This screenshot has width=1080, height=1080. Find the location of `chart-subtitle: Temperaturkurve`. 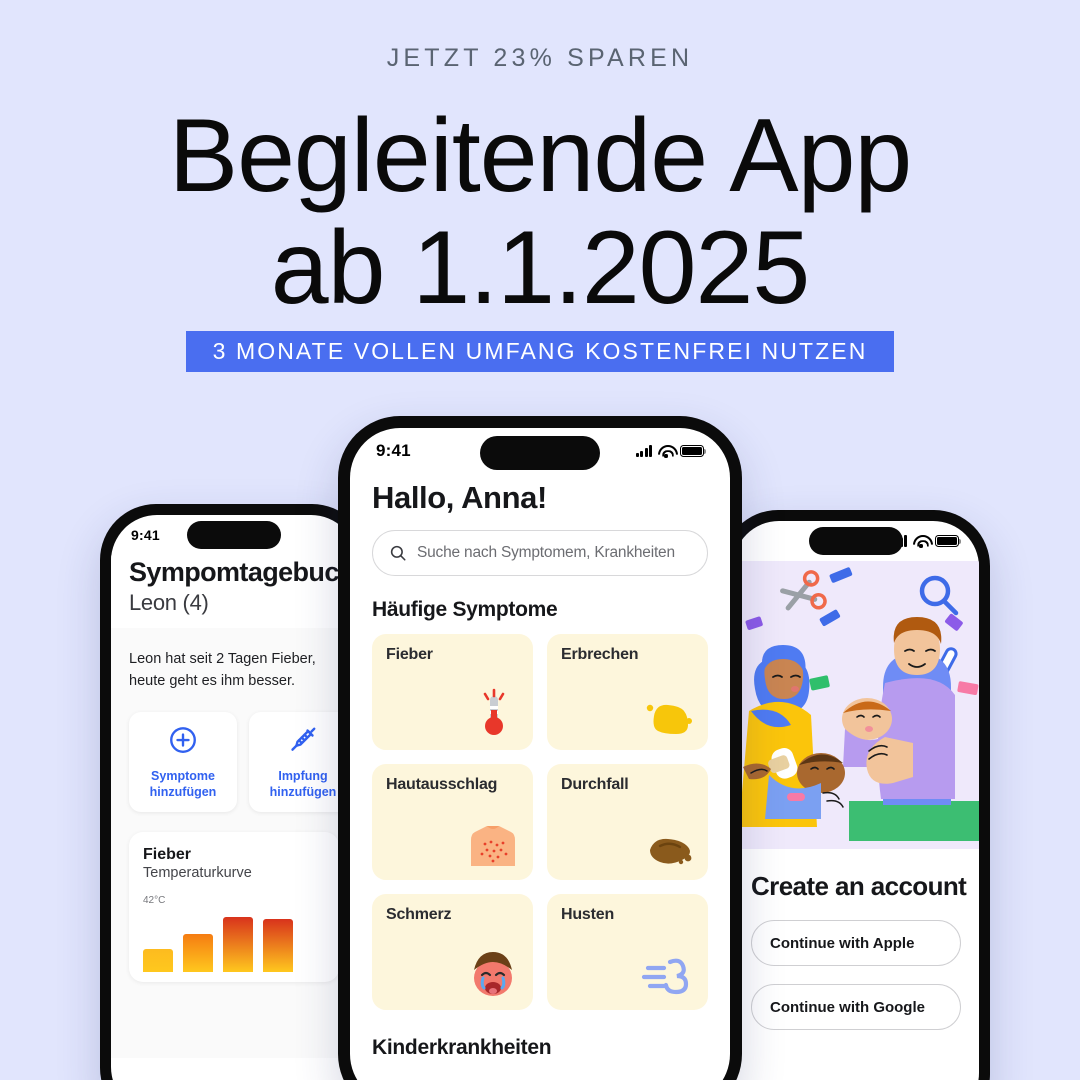

chart-subtitle: Temperaturkurve is located at coordinates (197, 873).